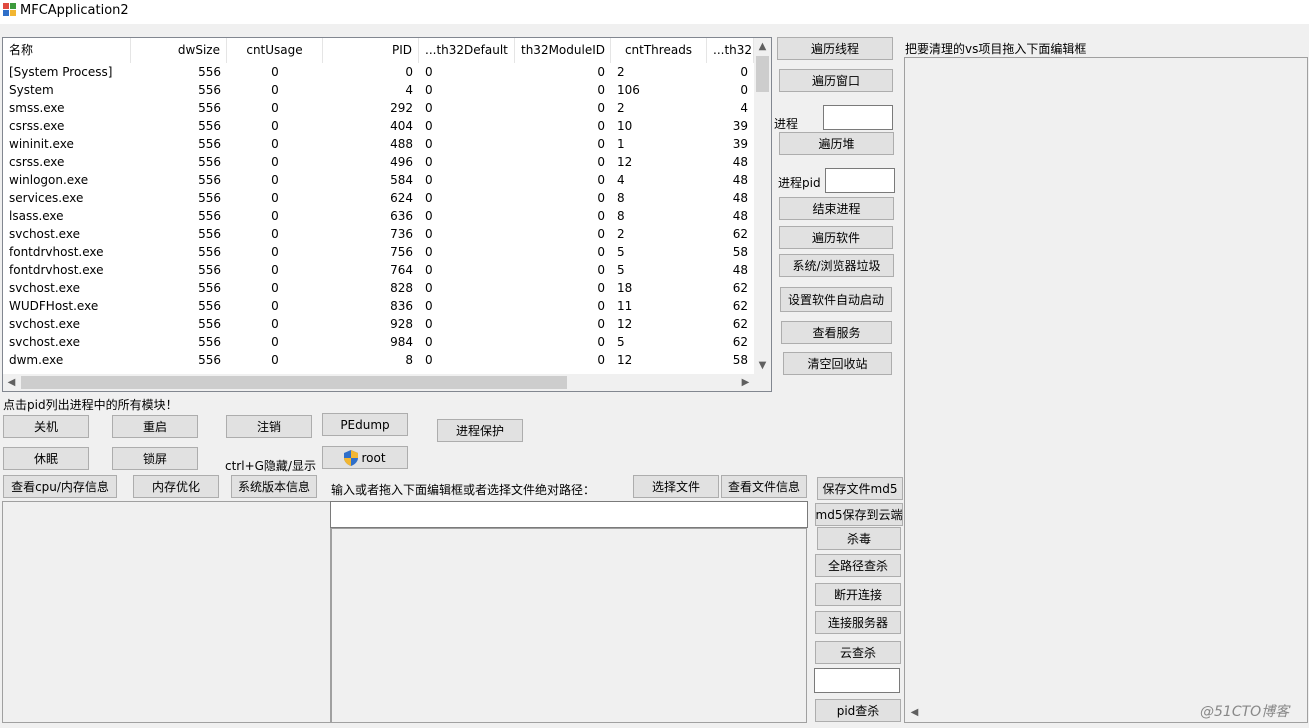 The width and height of the screenshot is (1309, 728). What do you see at coordinates (378, 288) in the screenshot?
I see `table-row: svchost.exe5560828001862` at bounding box center [378, 288].